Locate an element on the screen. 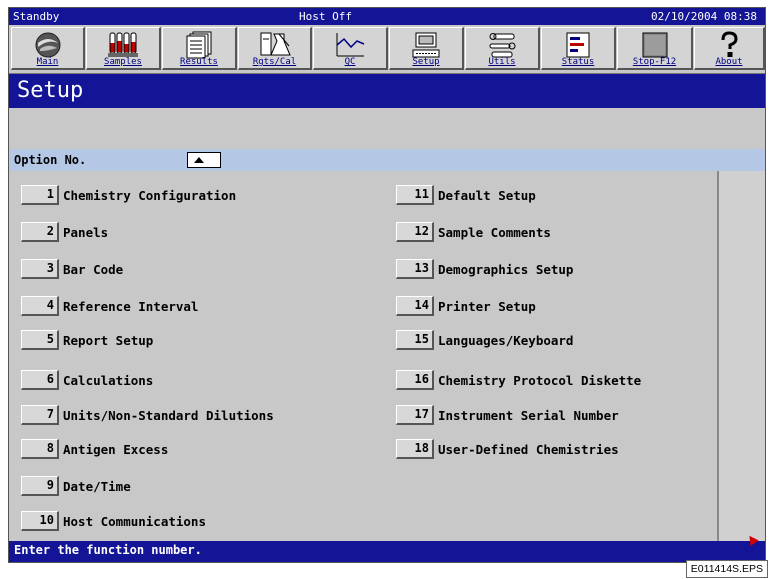  option-instrument-serial-number: 17 Instrument Serial Number is located at coordinates (507, 415).